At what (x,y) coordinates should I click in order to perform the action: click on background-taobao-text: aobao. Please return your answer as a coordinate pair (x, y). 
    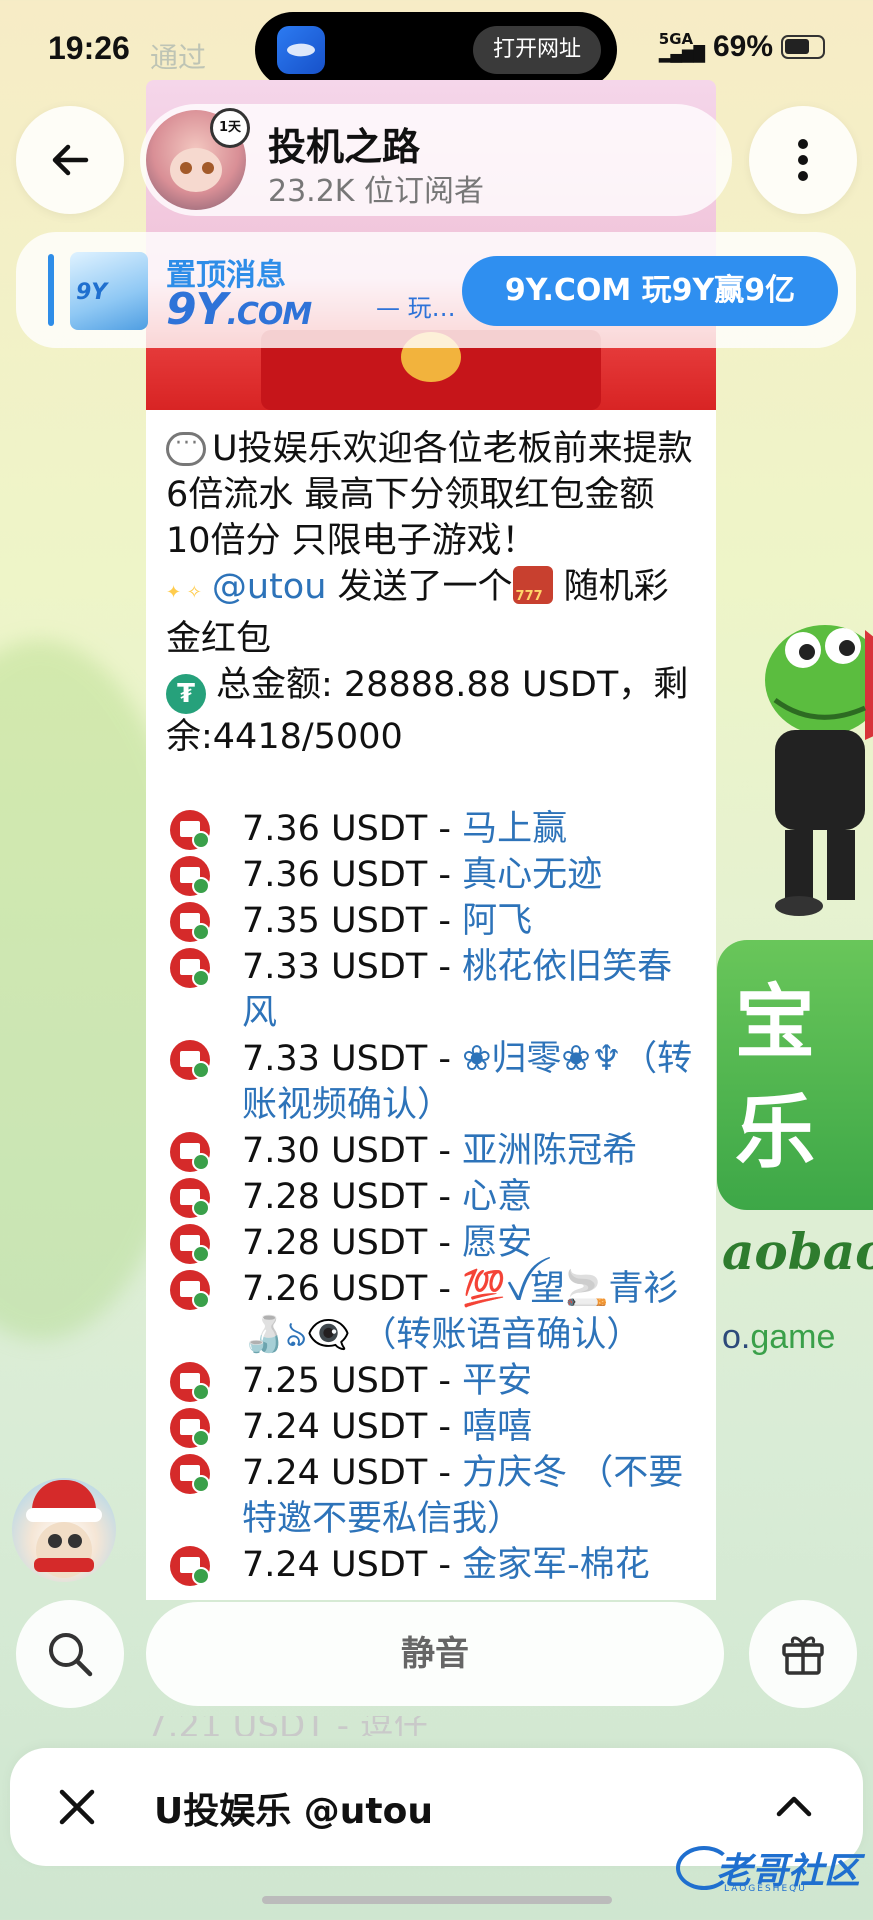
    Looking at the image, I should click on (797, 1251).